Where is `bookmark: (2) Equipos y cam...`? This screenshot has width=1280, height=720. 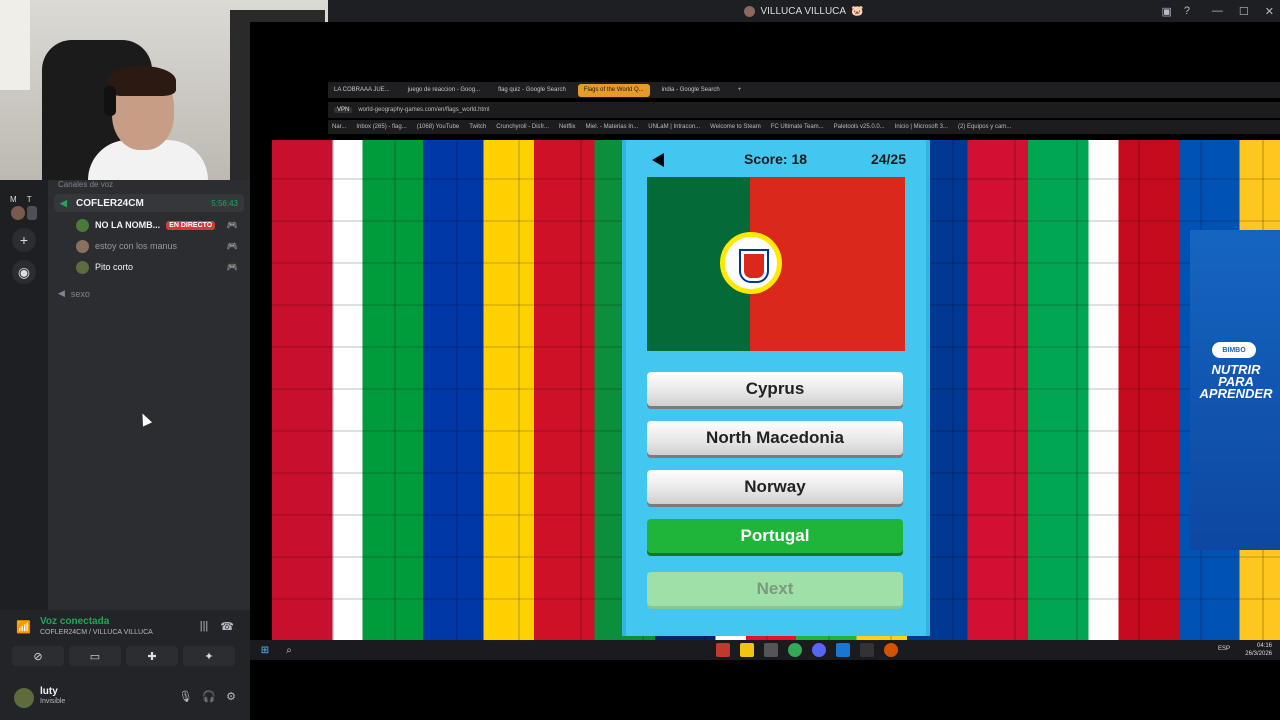 bookmark: (2) Equipos y cam... is located at coordinates (984, 127).